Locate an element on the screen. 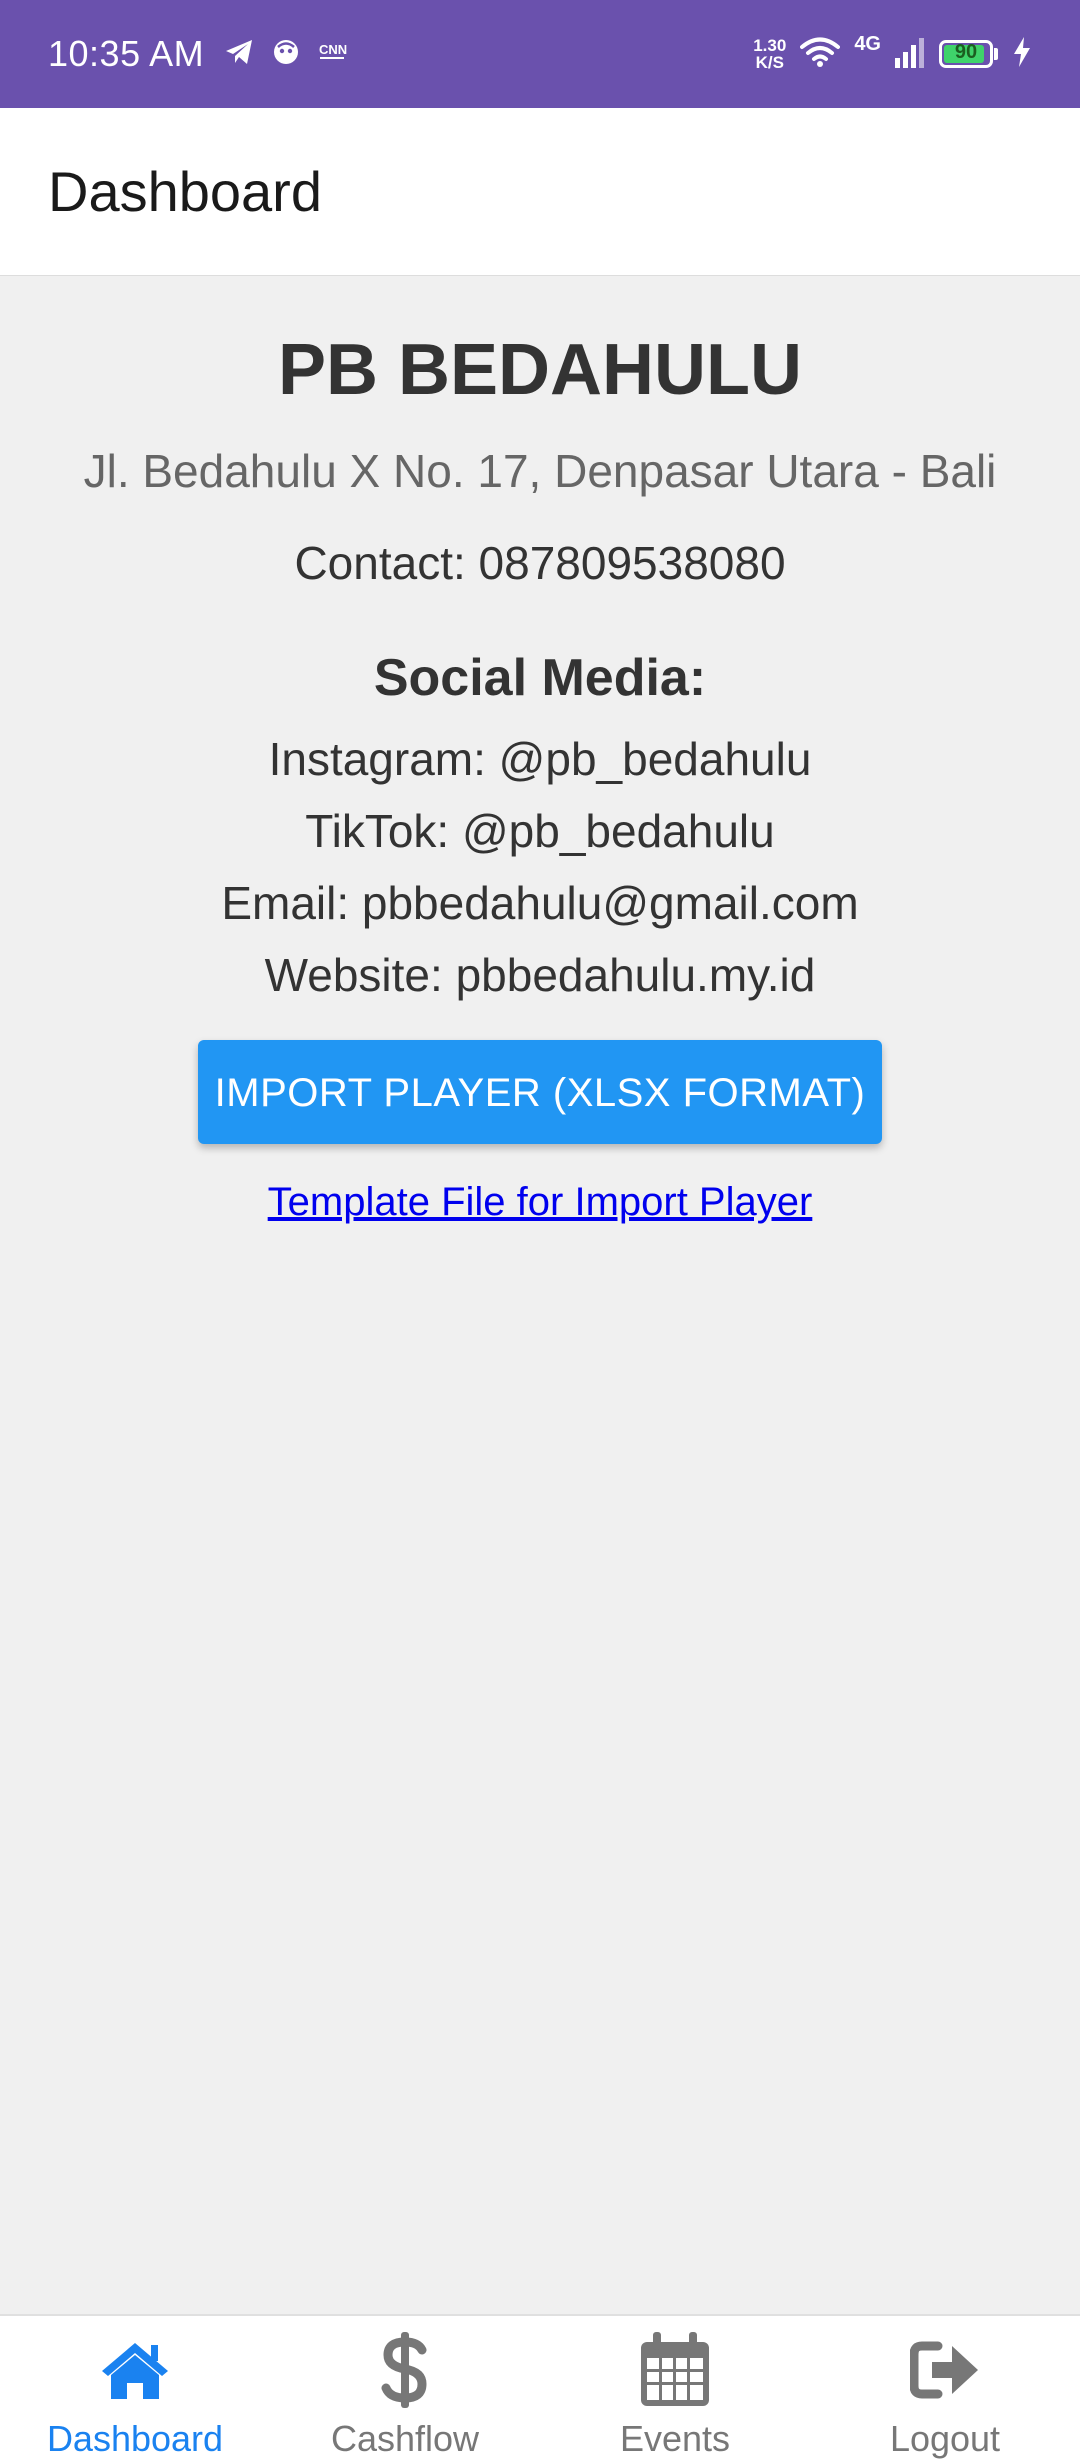 The width and height of the screenshot is (1080, 2462). home-icon is located at coordinates (135, 2370).